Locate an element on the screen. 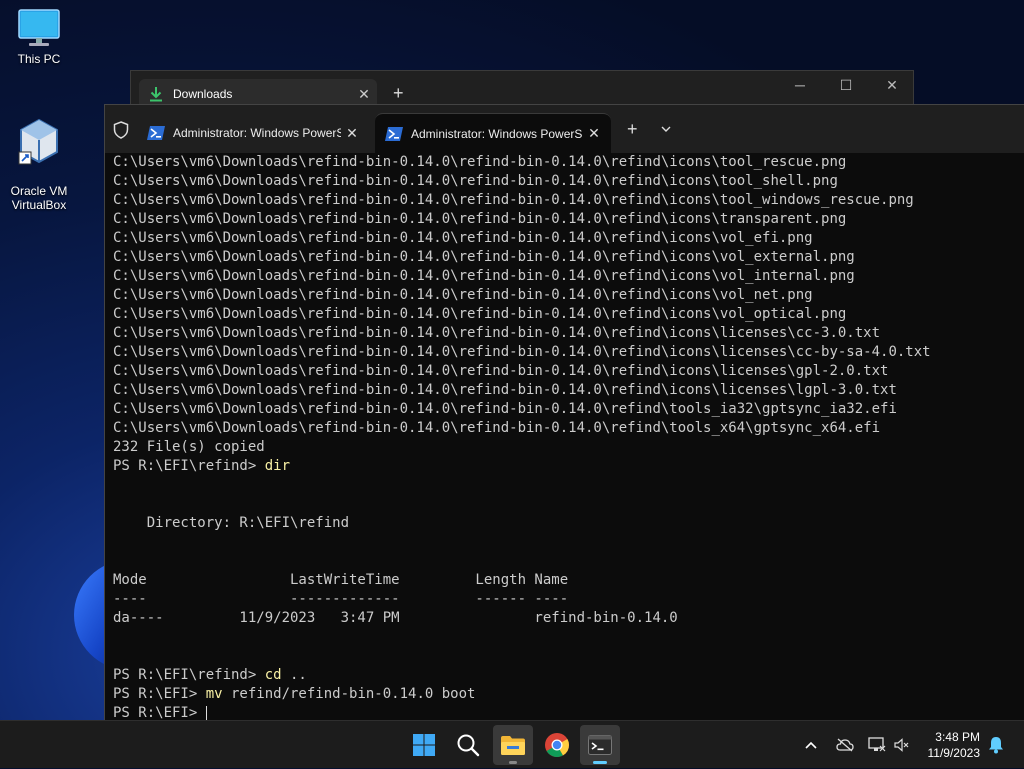  search-icon is located at coordinates (468, 745).